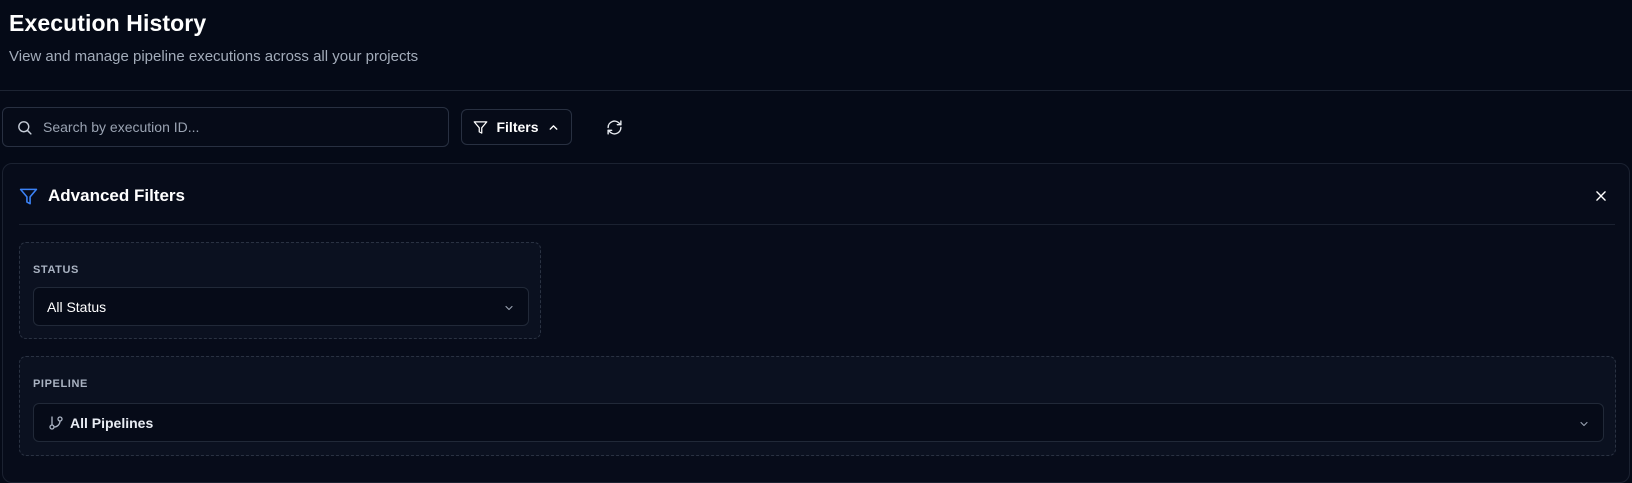  I want to click on git-branch-icon, so click(56, 423).